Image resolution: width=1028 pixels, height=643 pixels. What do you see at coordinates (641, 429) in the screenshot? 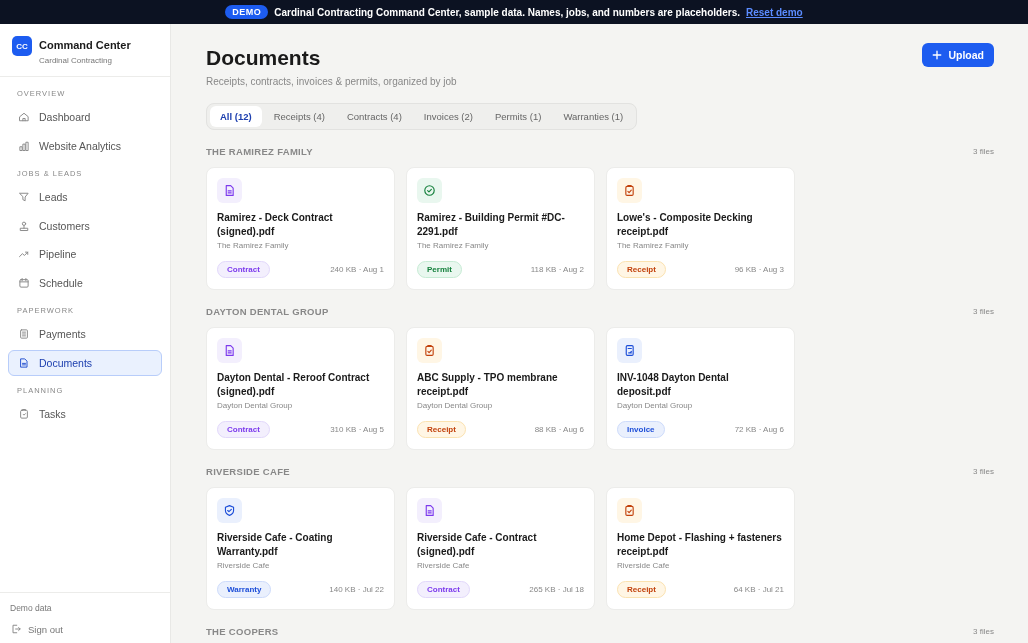
I see `document-type-tag: Invoice` at bounding box center [641, 429].